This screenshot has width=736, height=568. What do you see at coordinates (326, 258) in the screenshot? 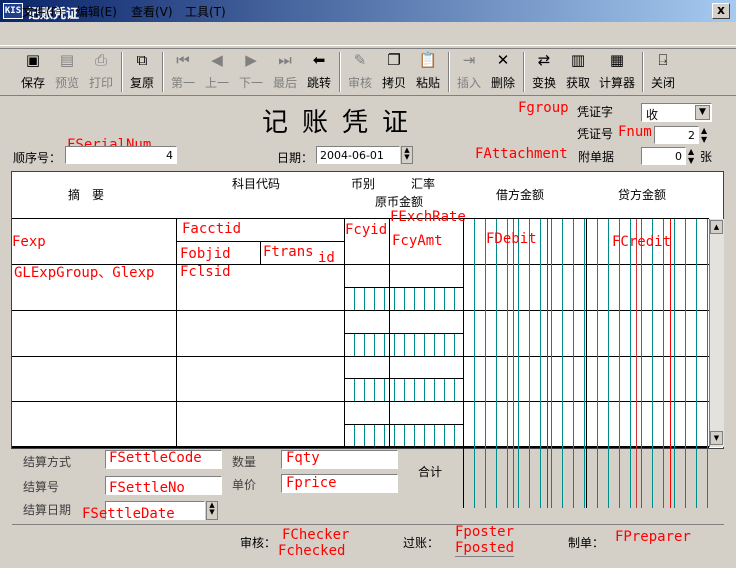
I see `ftrans-suffix: id` at bounding box center [326, 258].